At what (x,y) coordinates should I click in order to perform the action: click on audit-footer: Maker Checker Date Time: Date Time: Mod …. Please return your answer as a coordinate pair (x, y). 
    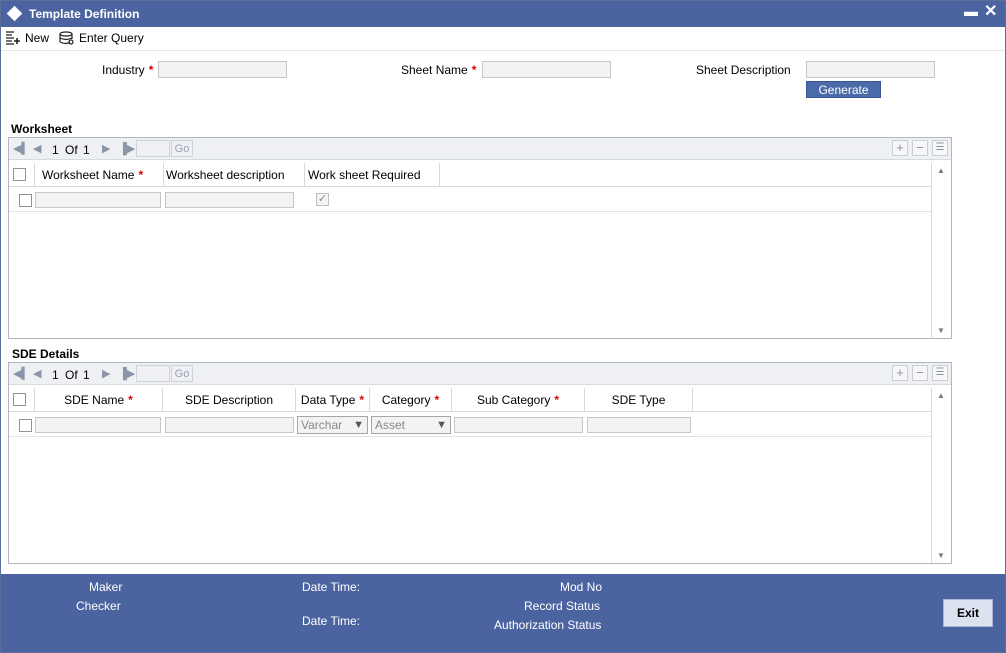
    Looking at the image, I should click on (503, 613).